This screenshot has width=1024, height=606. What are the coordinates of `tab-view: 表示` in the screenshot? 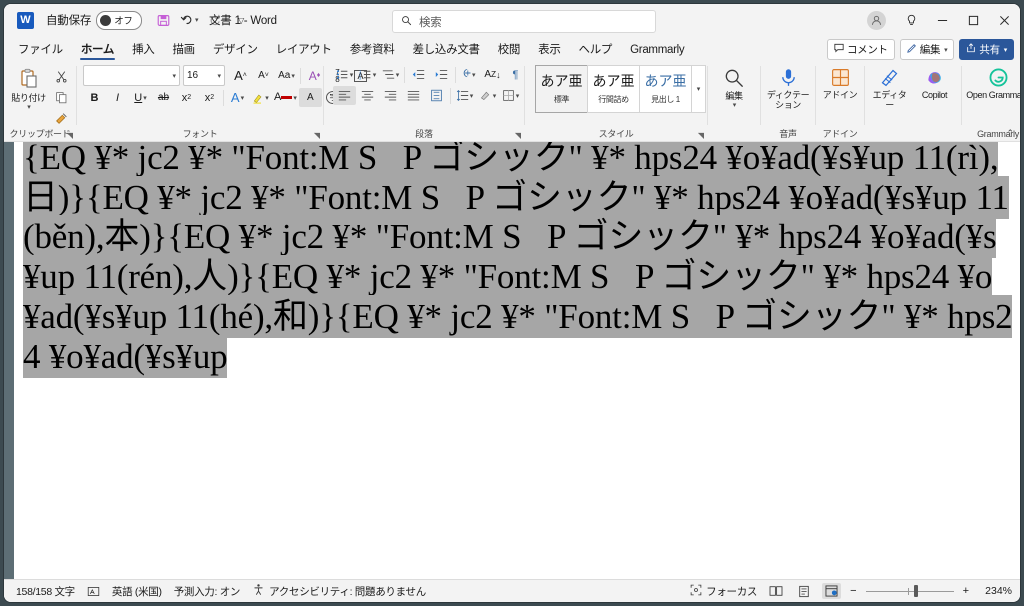 It's located at (549, 50).